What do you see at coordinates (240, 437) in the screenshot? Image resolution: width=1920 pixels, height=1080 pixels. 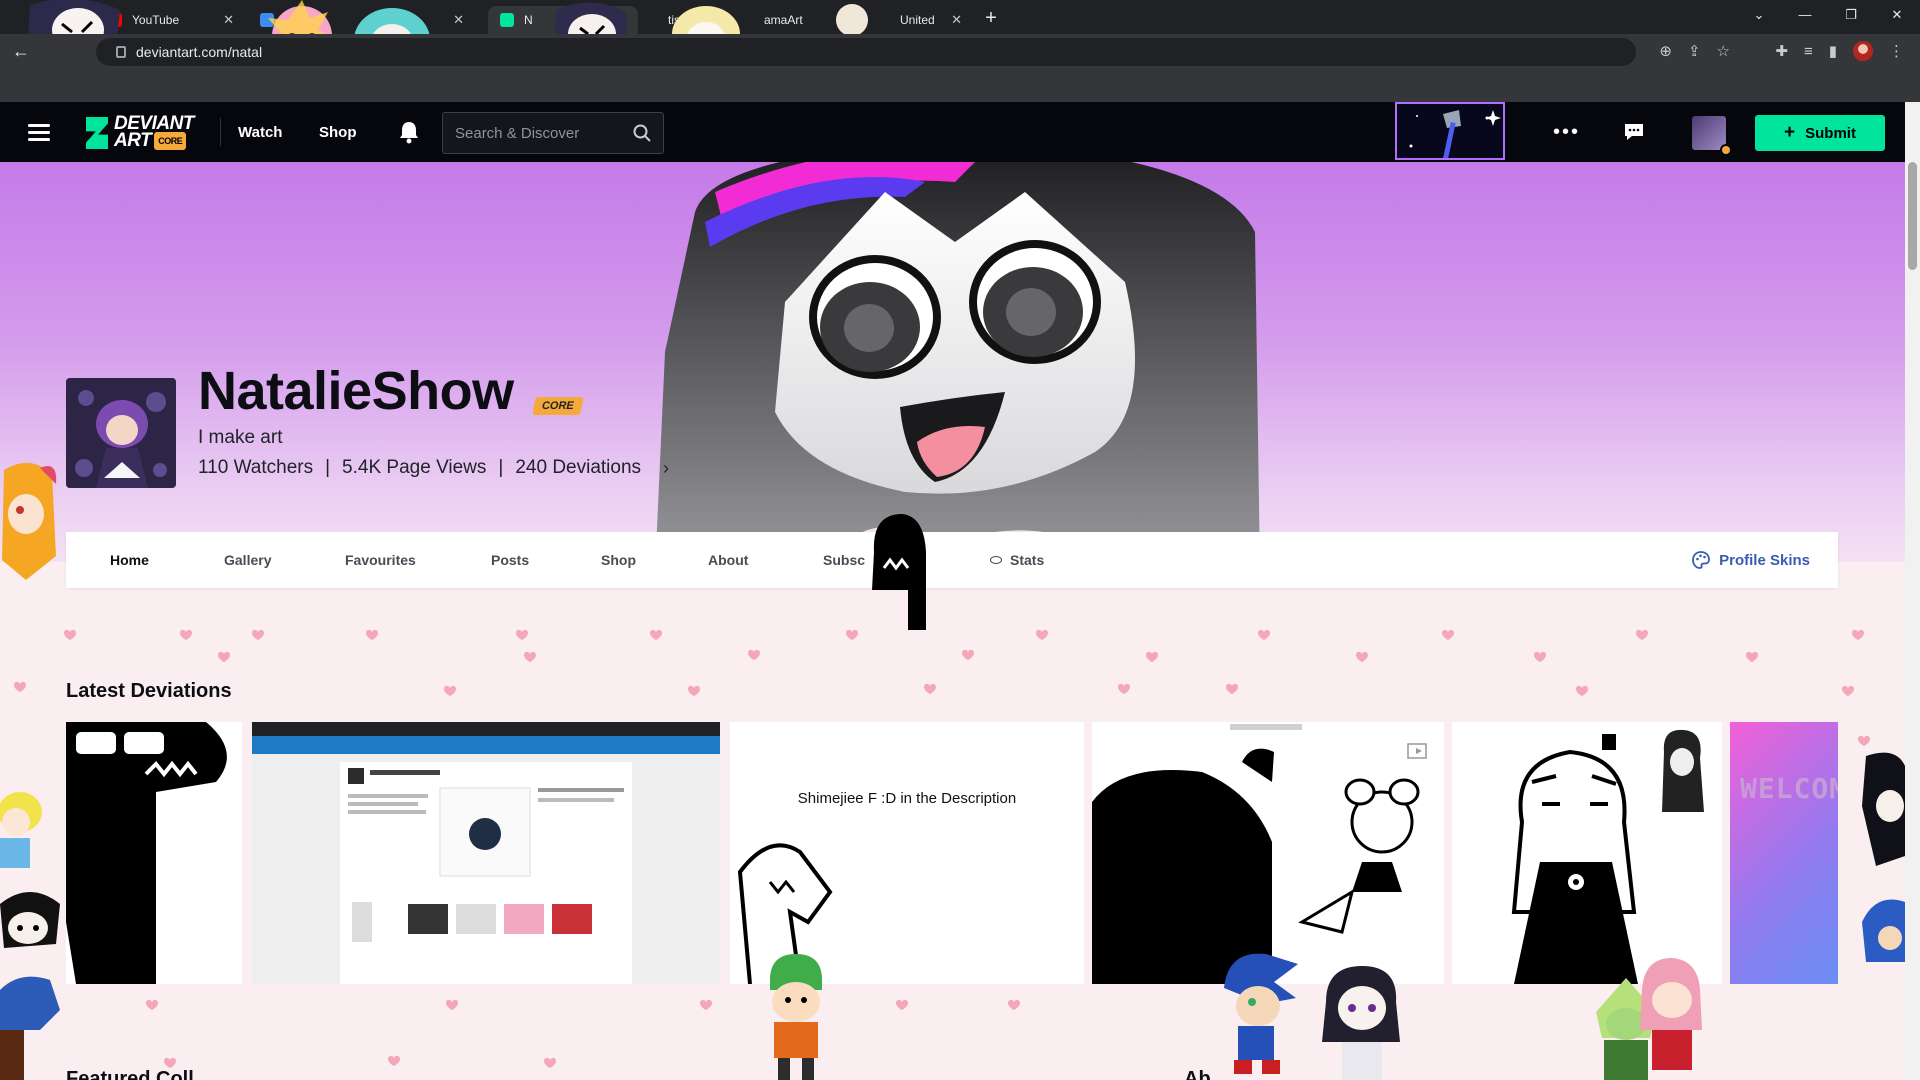 I see `profile-tagline: I make art` at bounding box center [240, 437].